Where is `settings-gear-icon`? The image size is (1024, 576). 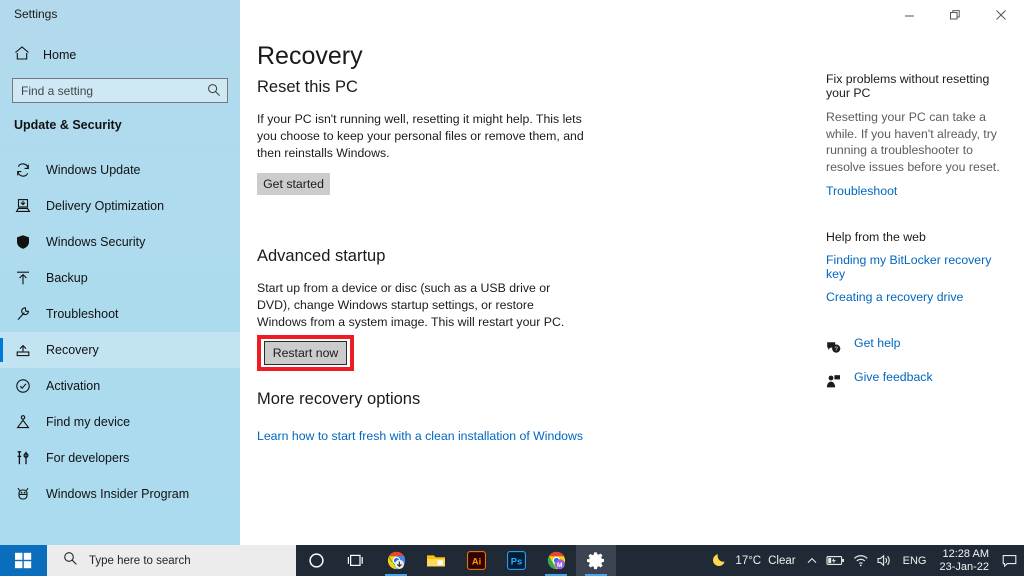 settings-gear-icon is located at coordinates (596, 560).